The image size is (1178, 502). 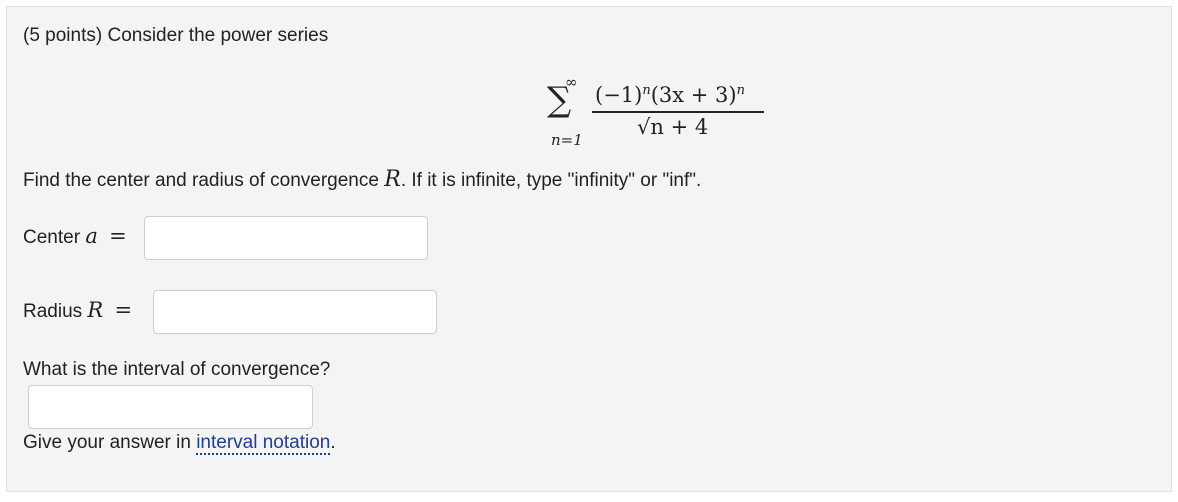 I want to click on summation-symbol: ∑, so click(x=559, y=100).